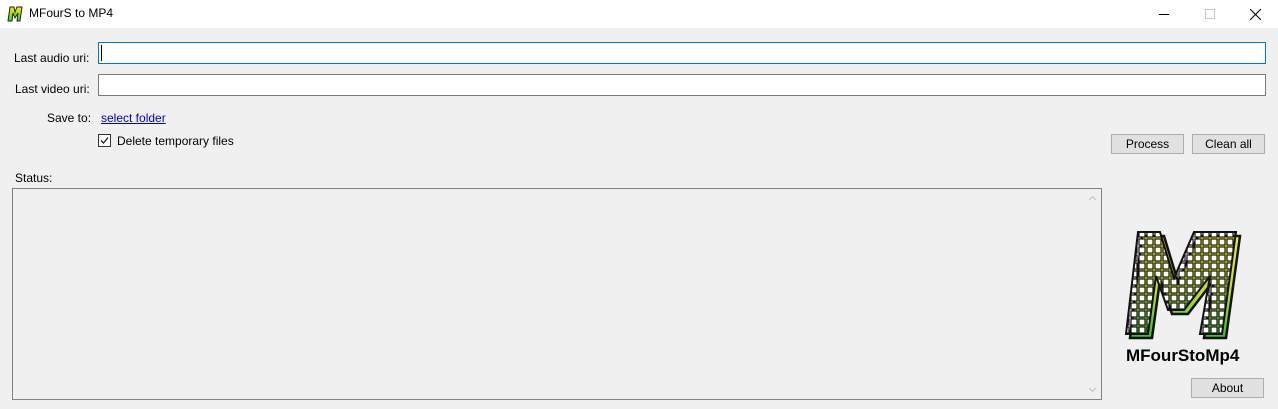  What do you see at coordinates (1147, 144) in the screenshot?
I see `process-button: Process` at bounding box center [1147, 144].